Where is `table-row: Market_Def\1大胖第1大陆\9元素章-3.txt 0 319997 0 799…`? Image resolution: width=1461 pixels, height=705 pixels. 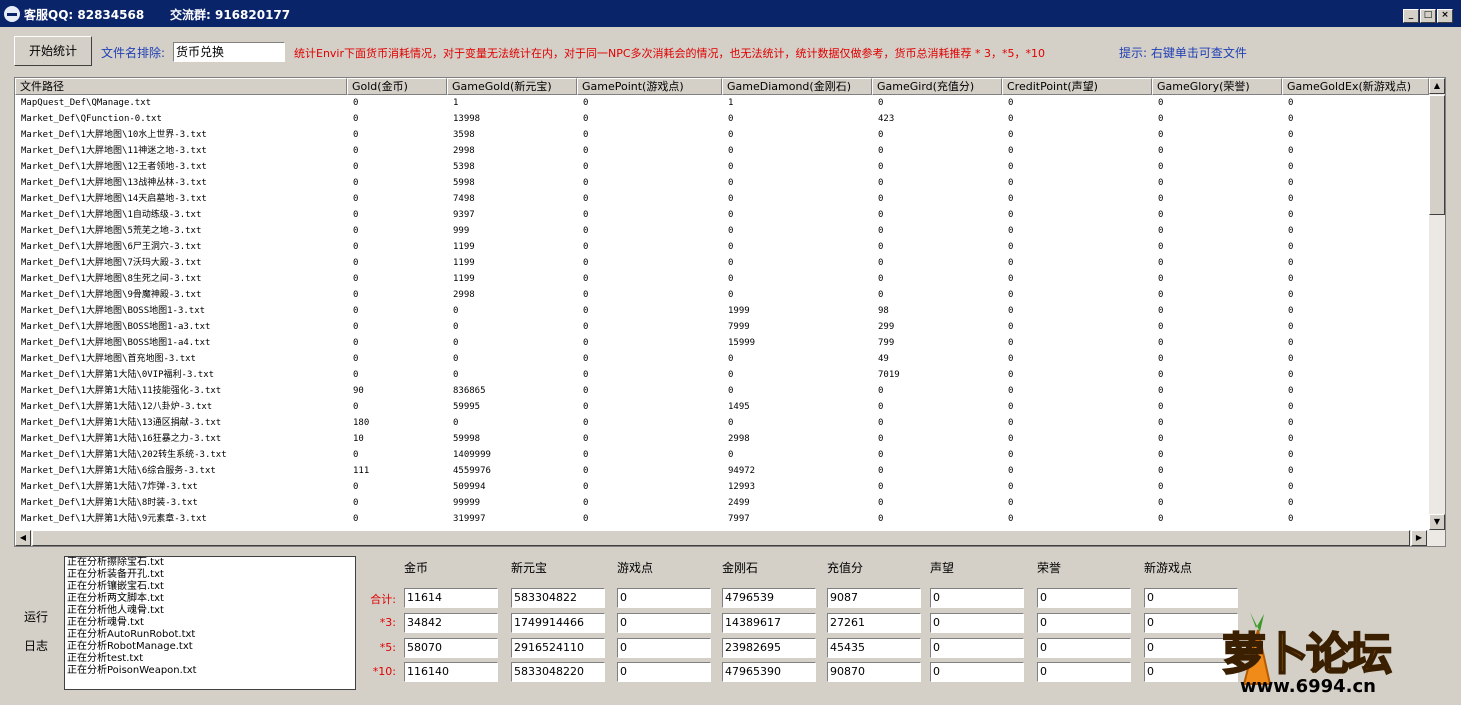 table-row: Market_Def\1大胖第1大陆\9元素章-3.txt 0 319997 0 799… is located at coordinates (722, 519).